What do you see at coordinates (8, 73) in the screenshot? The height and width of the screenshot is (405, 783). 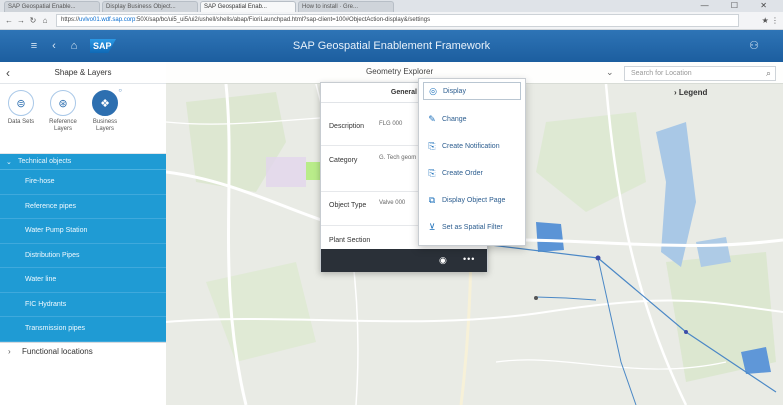 I see `chevron-left-icon: ‹` at bounding box center [8, 73].